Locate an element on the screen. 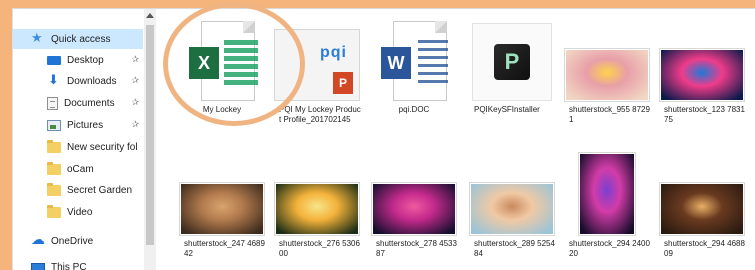 The image size is (755, 270). nav-item-label: Video is located at coordinates (80, 212).